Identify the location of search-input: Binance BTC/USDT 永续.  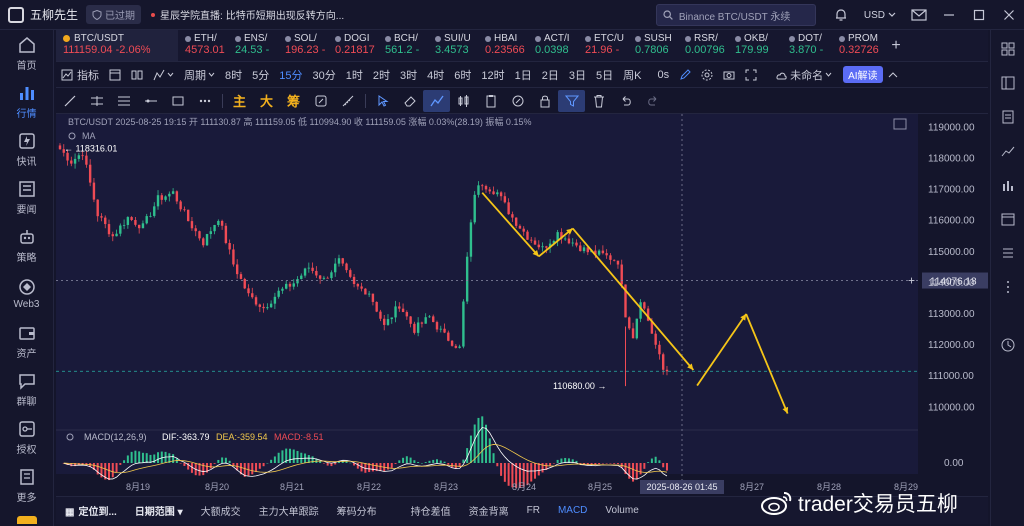
(735, 15).